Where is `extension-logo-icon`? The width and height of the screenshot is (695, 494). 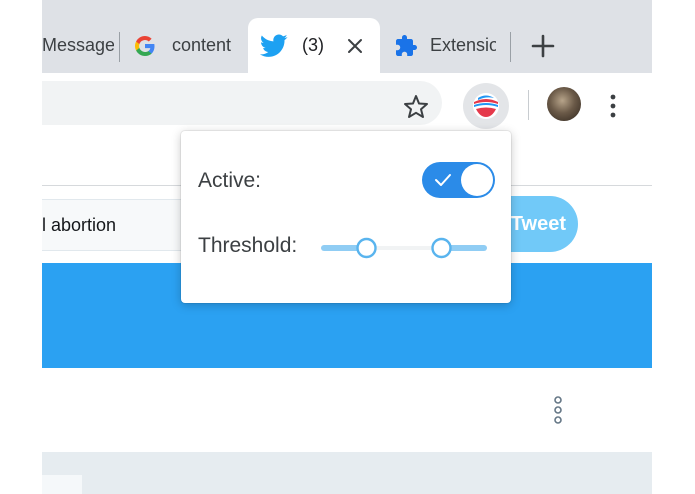 extension-logo-icon is located at coordinates (486, 106).